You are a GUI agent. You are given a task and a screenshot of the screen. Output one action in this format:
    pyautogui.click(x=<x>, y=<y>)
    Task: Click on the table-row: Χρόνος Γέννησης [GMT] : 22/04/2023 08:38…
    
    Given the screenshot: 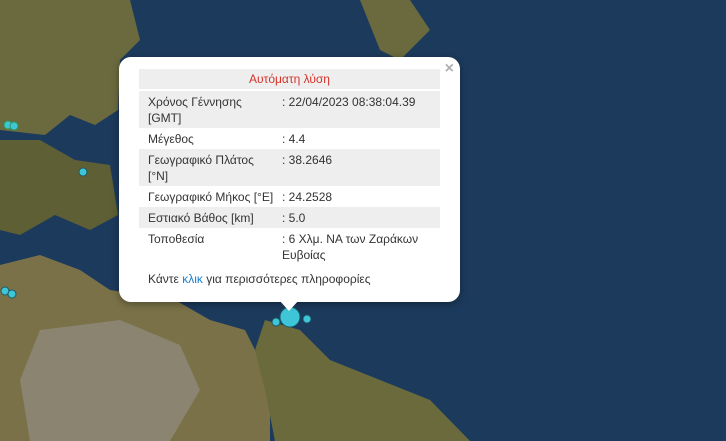 What is the action you would take?
    pyautogui.click(x=289, y=109)
    